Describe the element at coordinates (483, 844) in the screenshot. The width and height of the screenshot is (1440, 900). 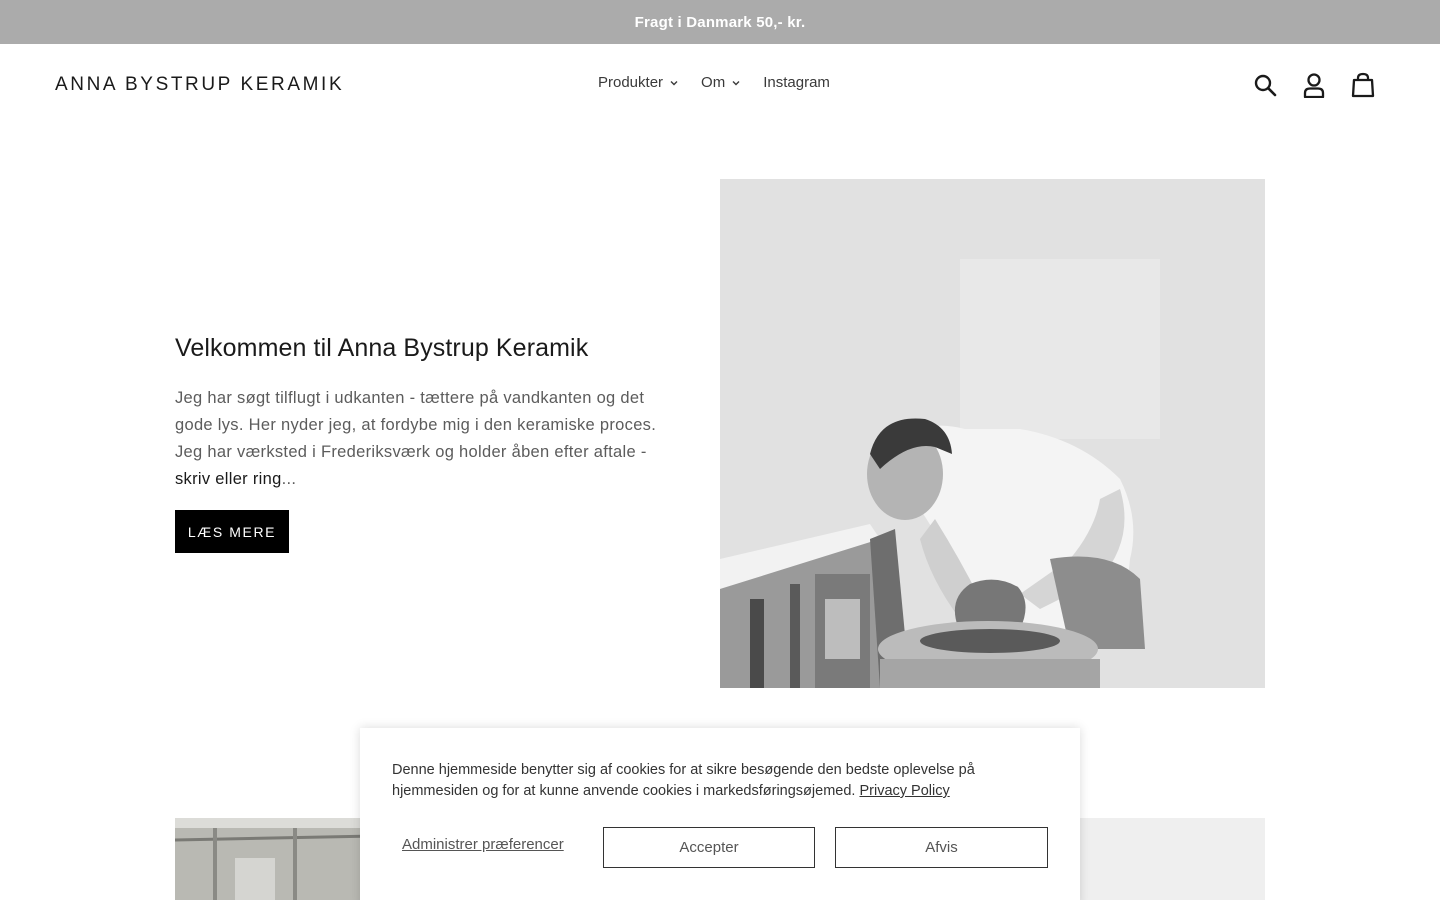
I see `manage-preferences-link: Administrer præferencer` at that location.